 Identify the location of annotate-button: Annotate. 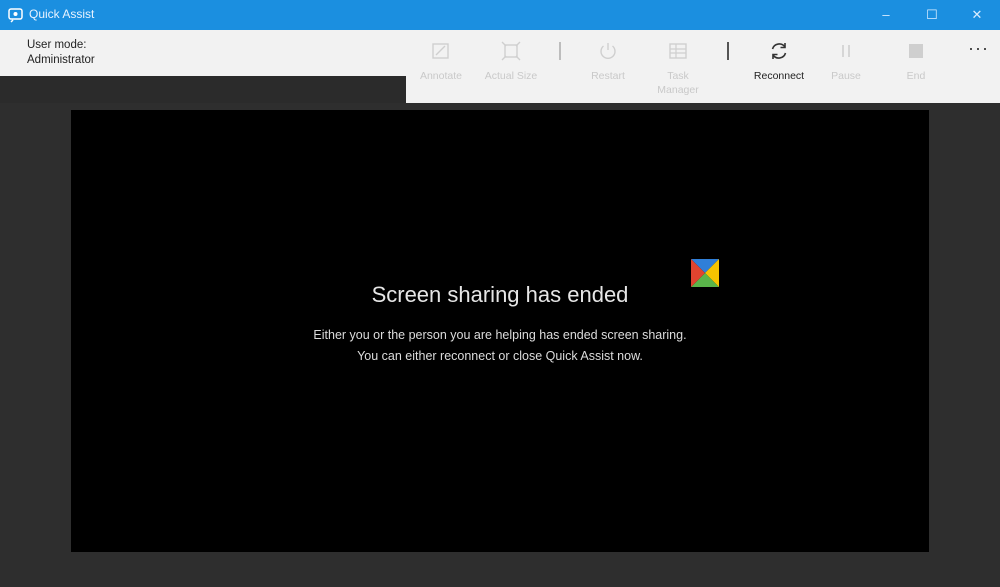
(441, 66).